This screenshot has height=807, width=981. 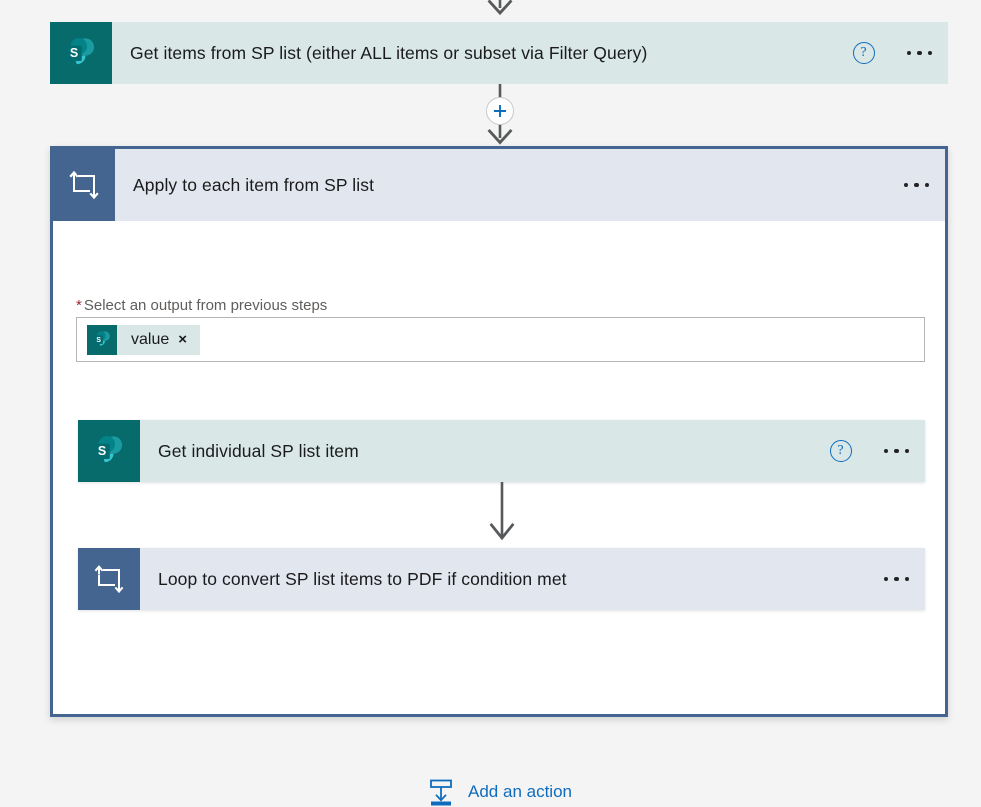 What do you see at coordinates (79, 305) in the screenshot?
I see `required-marker: *` at bounding box center [79, 305].